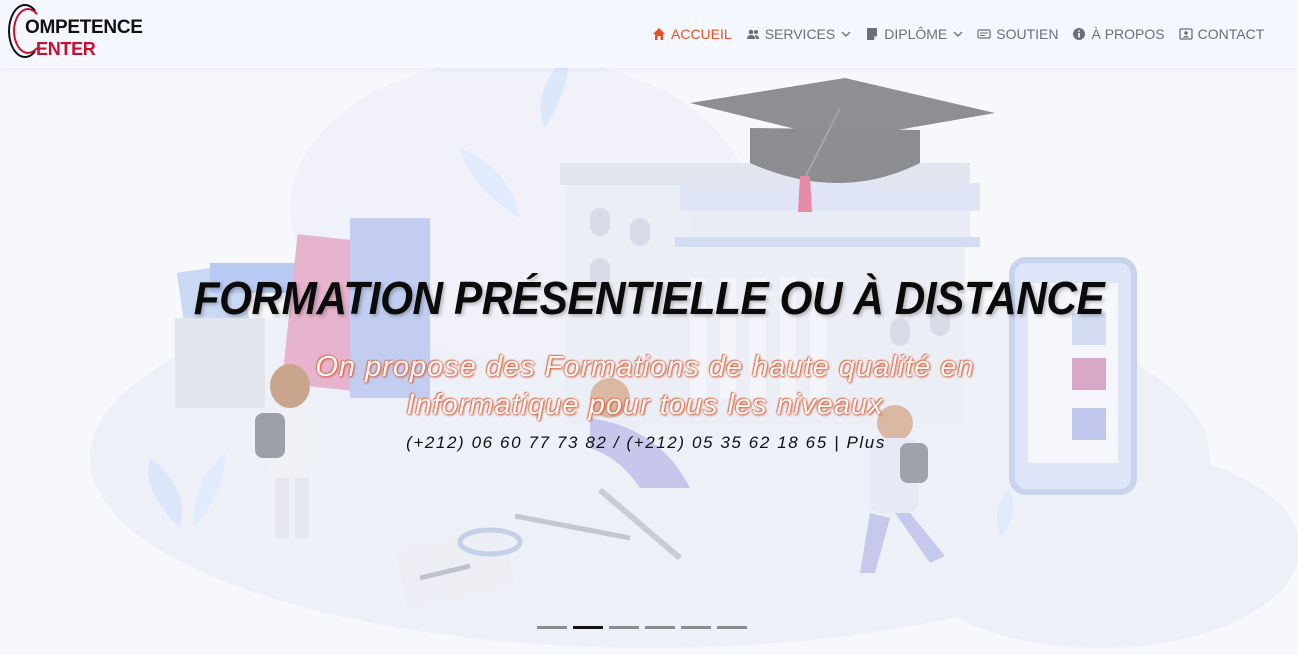 Image resolution: width=1298 pixels, height=655 pixels. I want to click on document-icon, so click(872, 34).